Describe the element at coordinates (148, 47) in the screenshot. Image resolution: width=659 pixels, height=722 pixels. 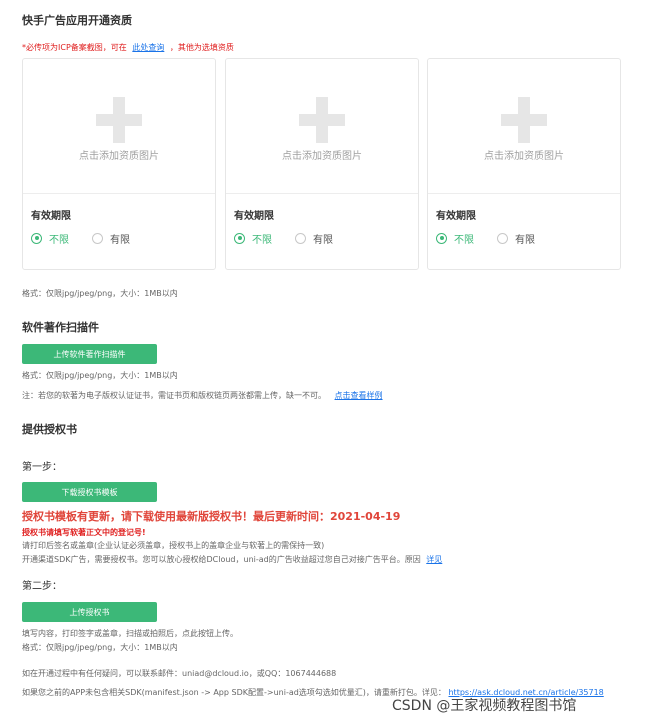
I see `query-link: 此处查询` at that location.